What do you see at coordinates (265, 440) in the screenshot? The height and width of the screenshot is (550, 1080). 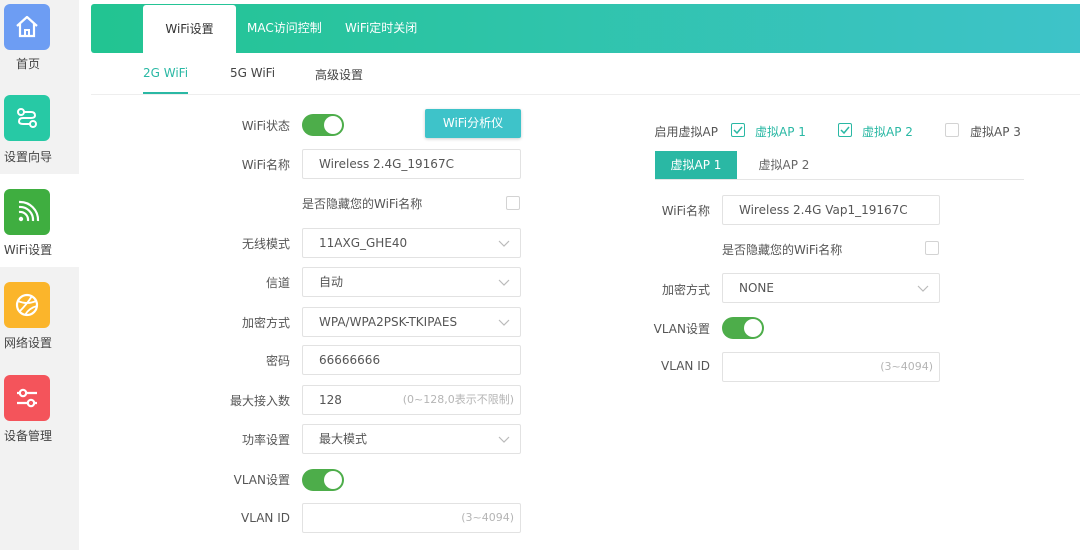 I see `power-label: 功率设置` at bounding box center [265, 440].